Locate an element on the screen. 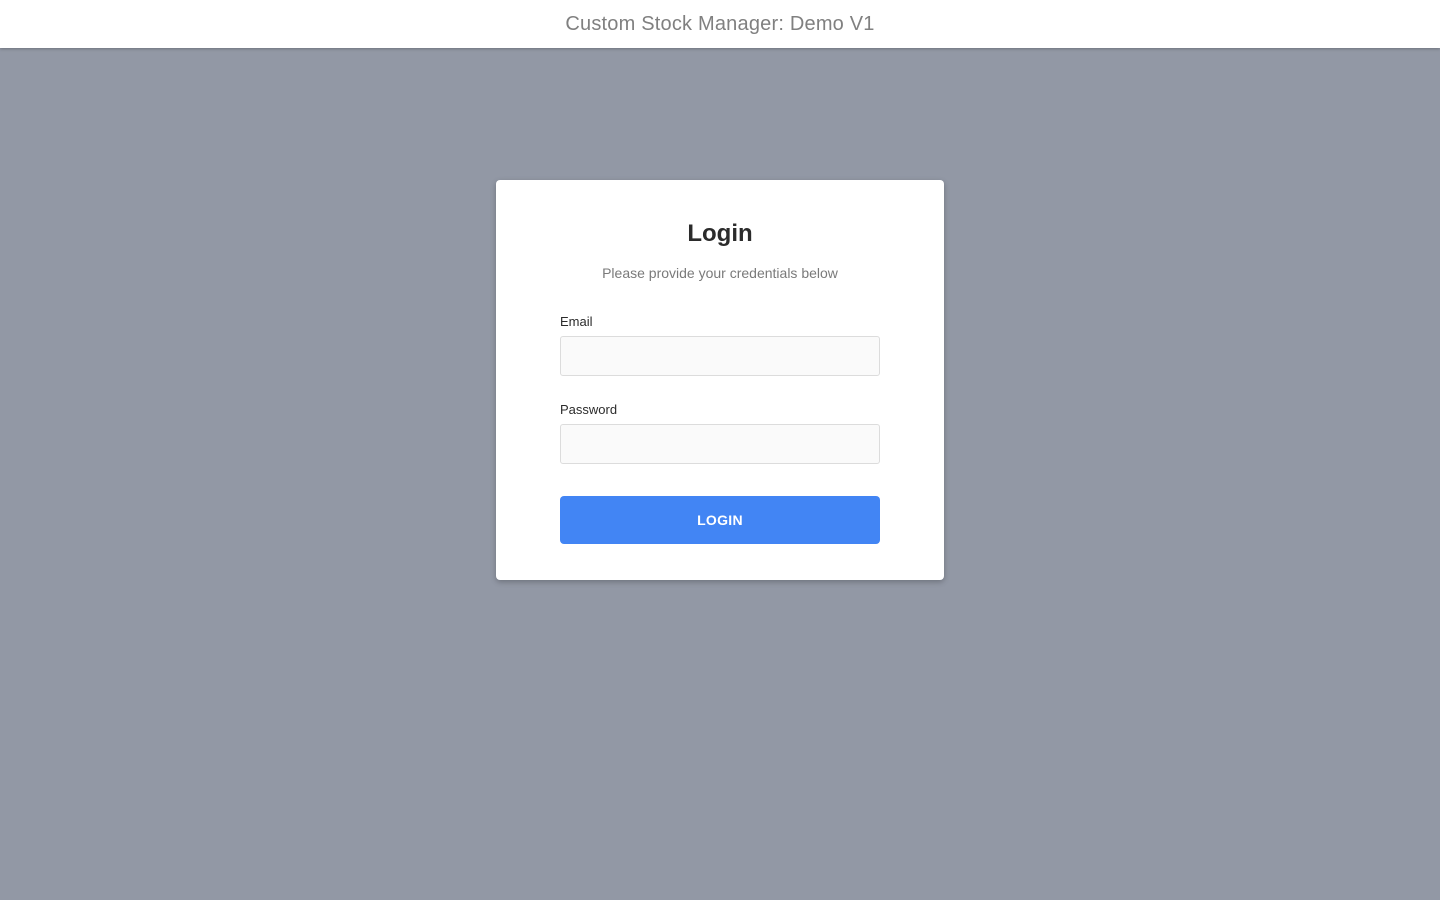 The image size is (1440, 900). login-button: LOGIN is located at coordinates (720, 520).